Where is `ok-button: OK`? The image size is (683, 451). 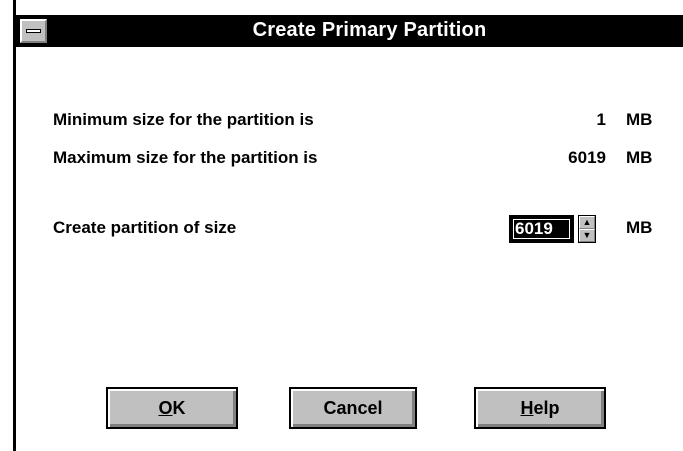
ok-button: OK is located at coordinates (172, 408).